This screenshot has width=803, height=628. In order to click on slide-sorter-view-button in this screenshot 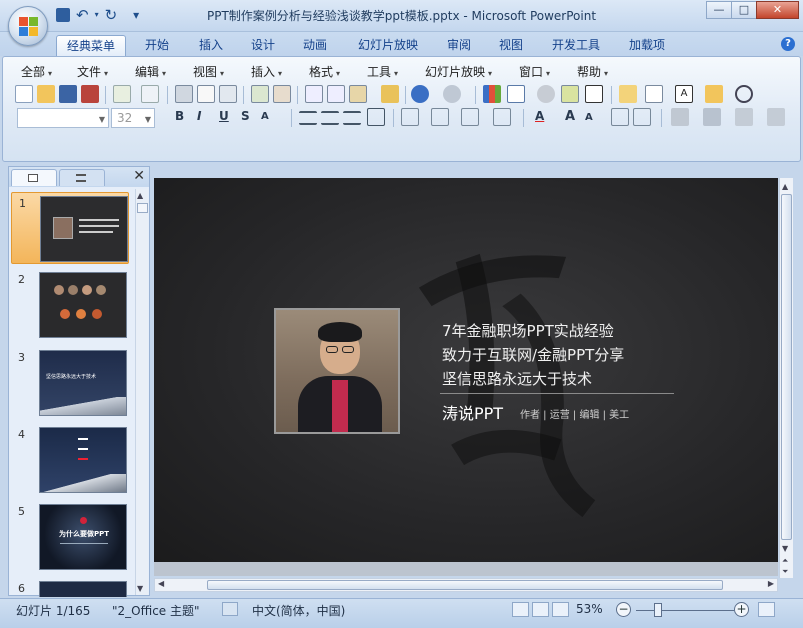, I will do `click(540, 609)`.